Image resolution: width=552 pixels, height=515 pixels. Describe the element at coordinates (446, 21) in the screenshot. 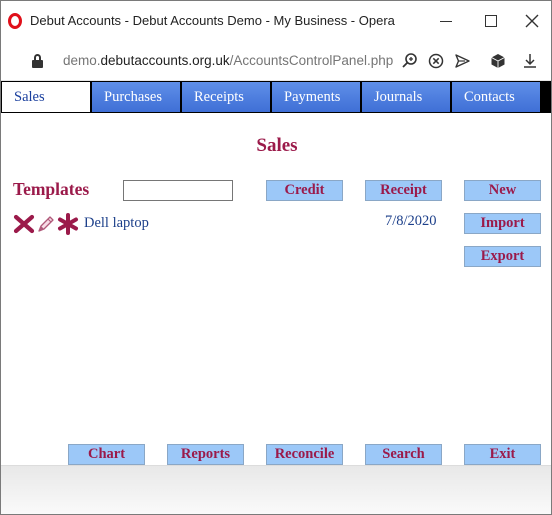

I see `minimize-button` at that location.